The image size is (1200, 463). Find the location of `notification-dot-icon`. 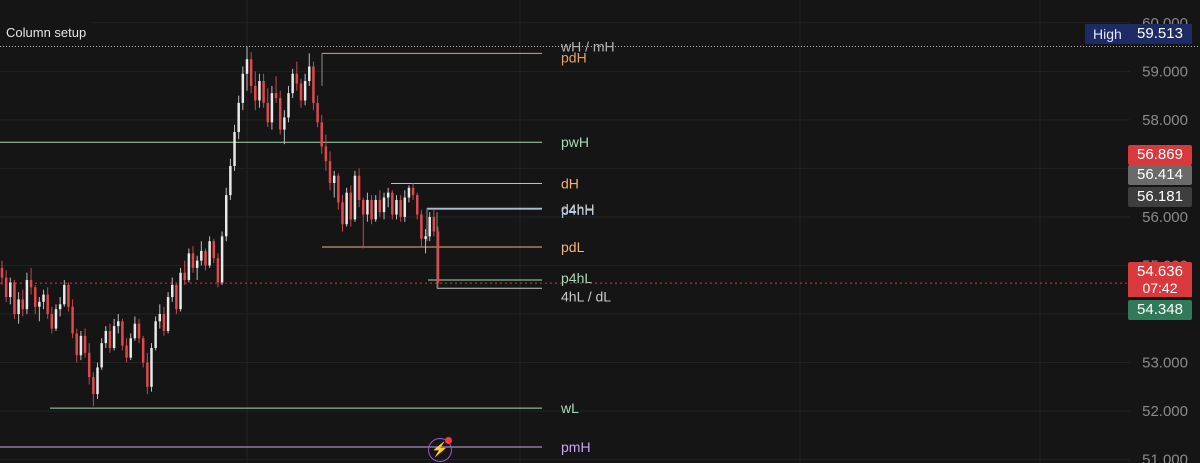

notification-dot-icon is located at coordinates (448, 440).